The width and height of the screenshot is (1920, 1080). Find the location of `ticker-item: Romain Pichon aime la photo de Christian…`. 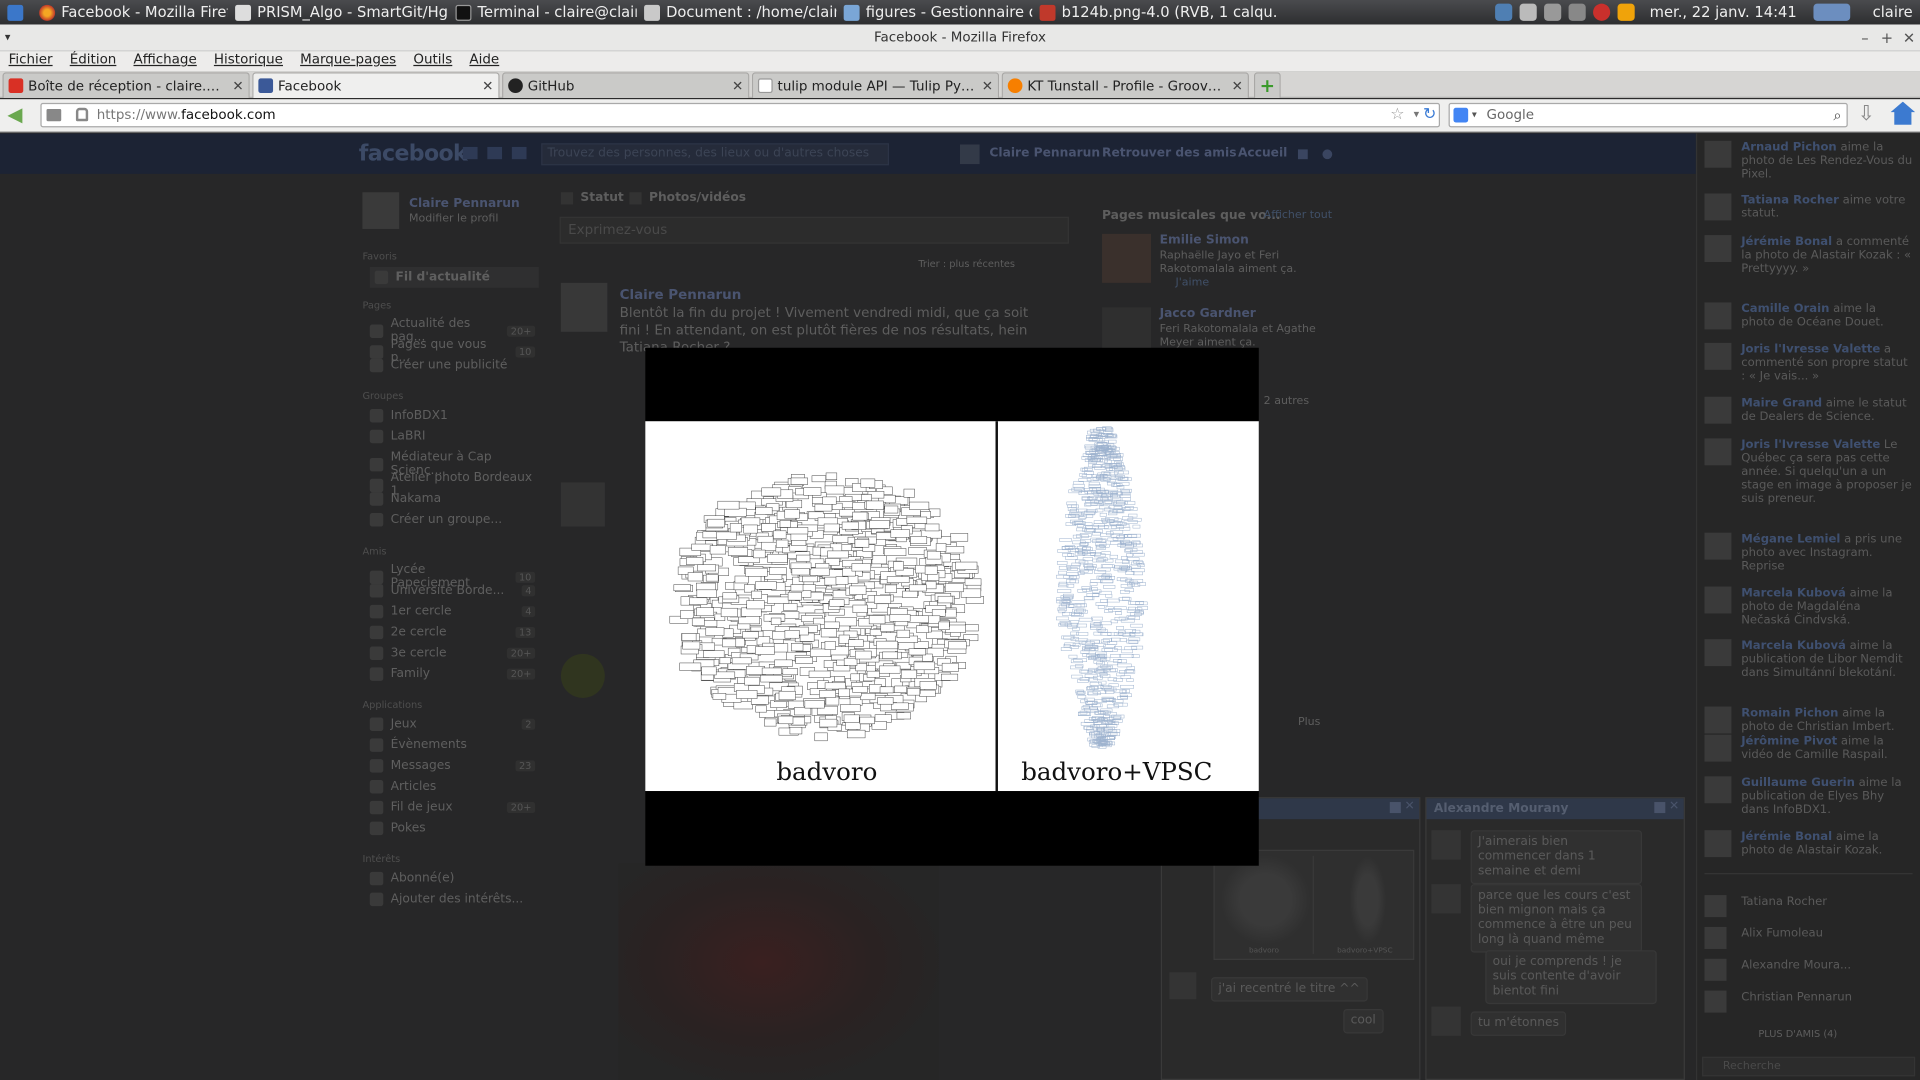

ticker-item: Romain Pichon aime la photo de Christian… is located at coordinates (1808, 720).